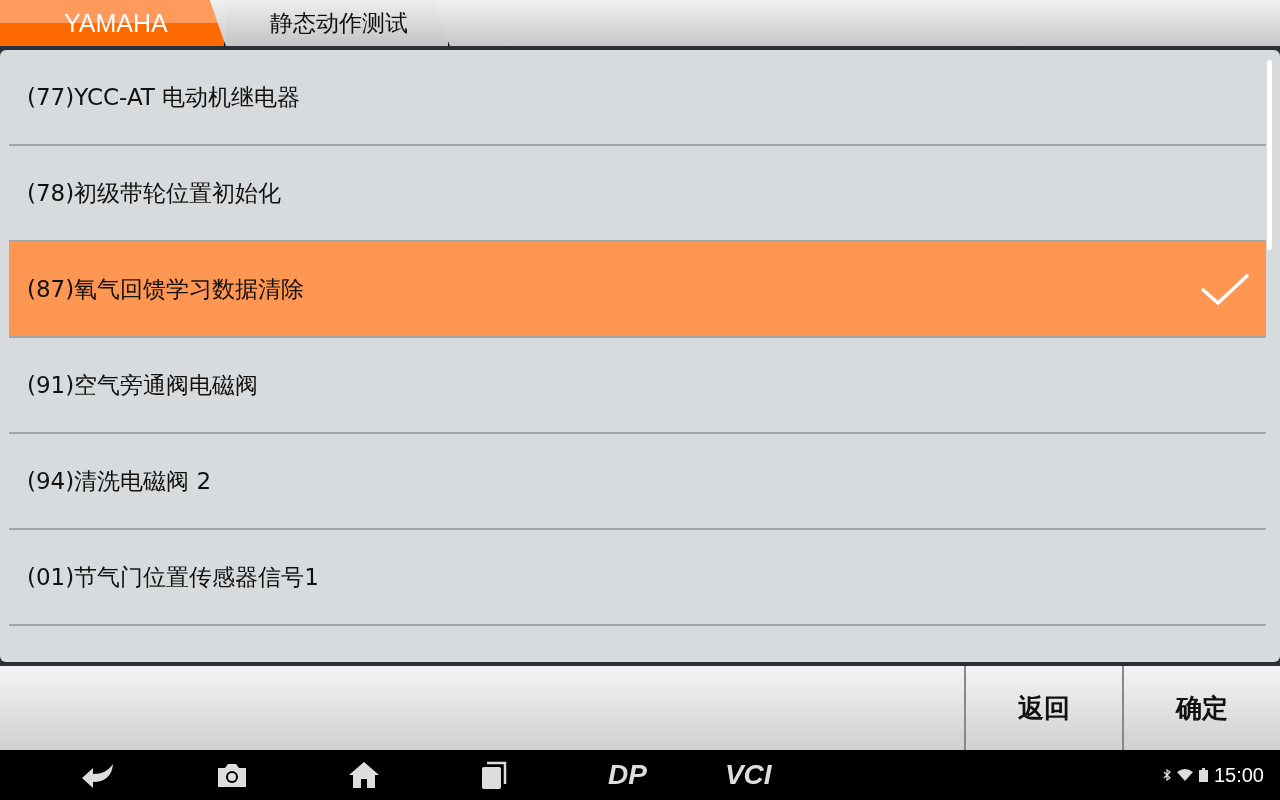 This screenshot has width=1280, height=800. What do you see at coordinates (637, 98) in the screenshot?
I see `list-item: (77)YCC-AT 电动机继电器` at bounding box center [637, 98].